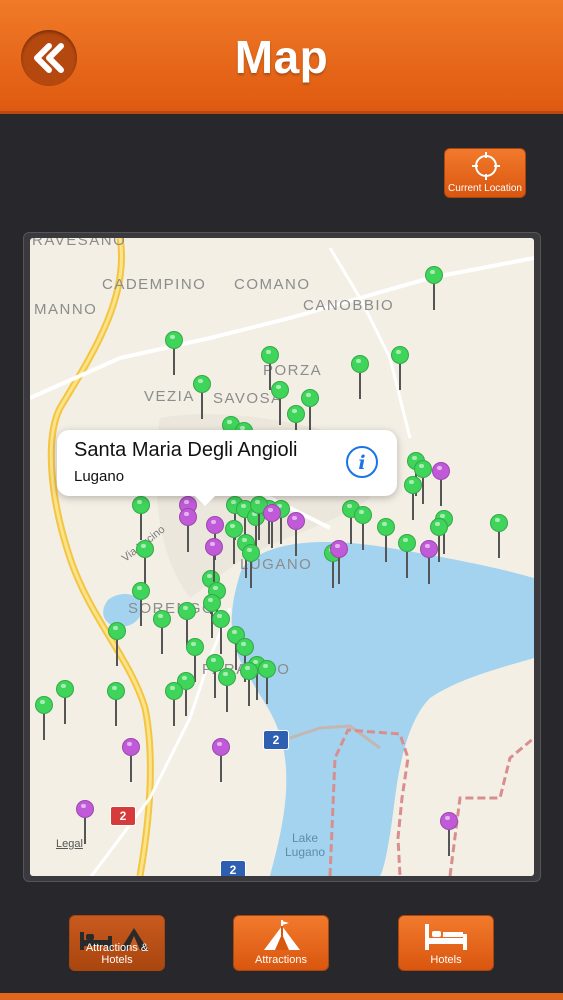 This screenshot has width=563, height=1000. What do you see at coordinates (485, 188) in the screenshot?
I see `current-location-label: Current Location` at bounding box center [485, 188].